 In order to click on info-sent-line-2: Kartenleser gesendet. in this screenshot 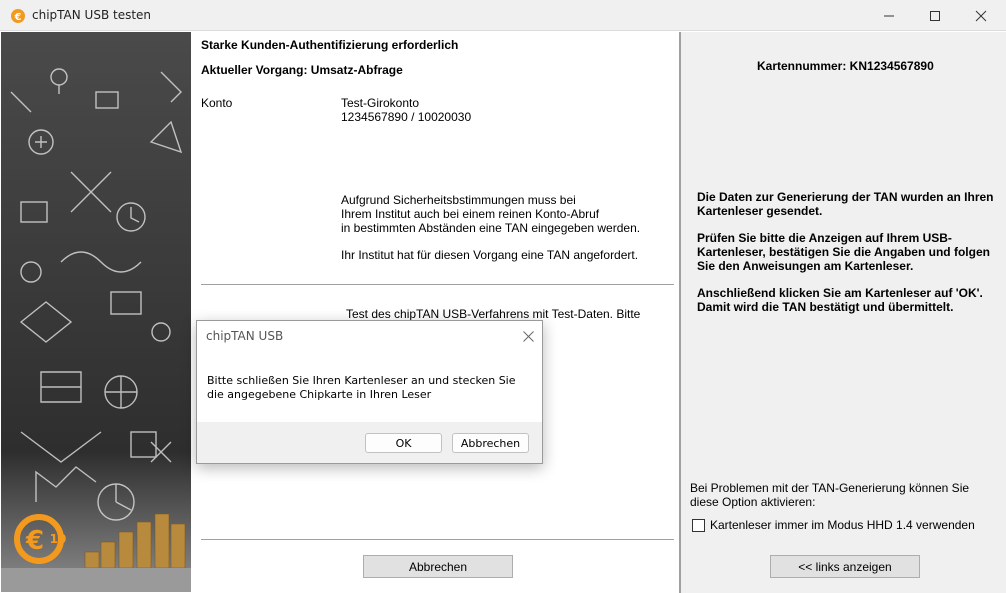, I will do `click(760, 211)`.